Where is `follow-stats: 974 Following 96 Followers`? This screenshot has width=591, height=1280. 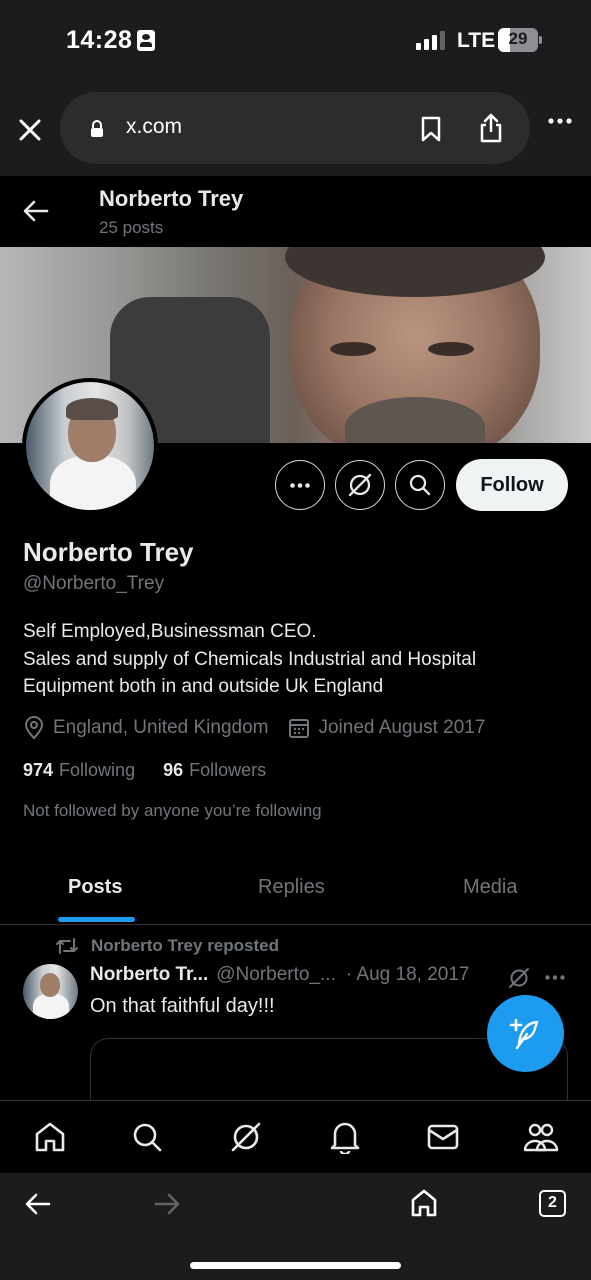 follow-stats: 974 Following 96 Followers is located at coordinates (158, 770).